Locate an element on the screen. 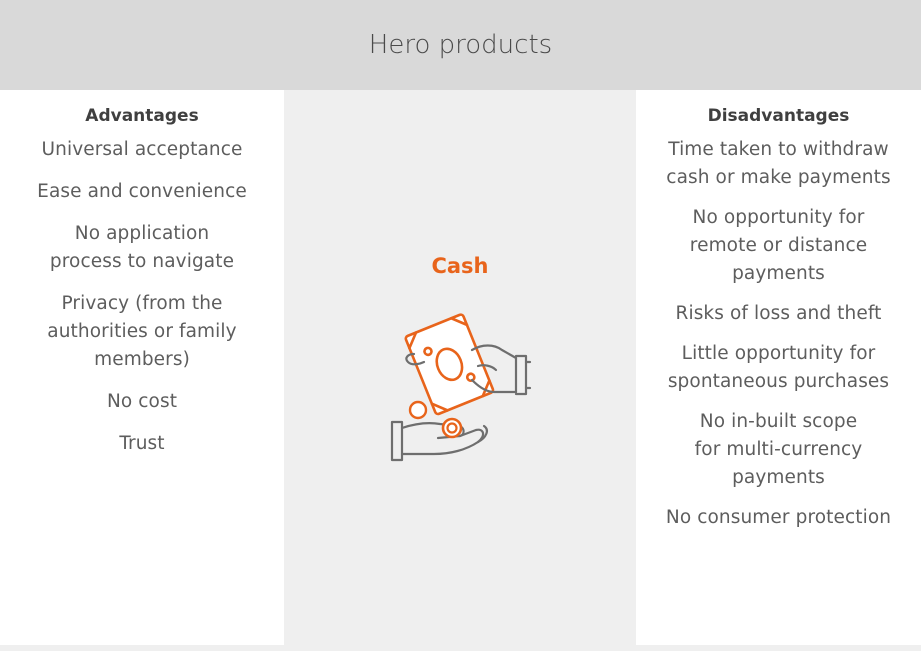  hands-exchanging-cash-icon is located at coordinates (459, 385).